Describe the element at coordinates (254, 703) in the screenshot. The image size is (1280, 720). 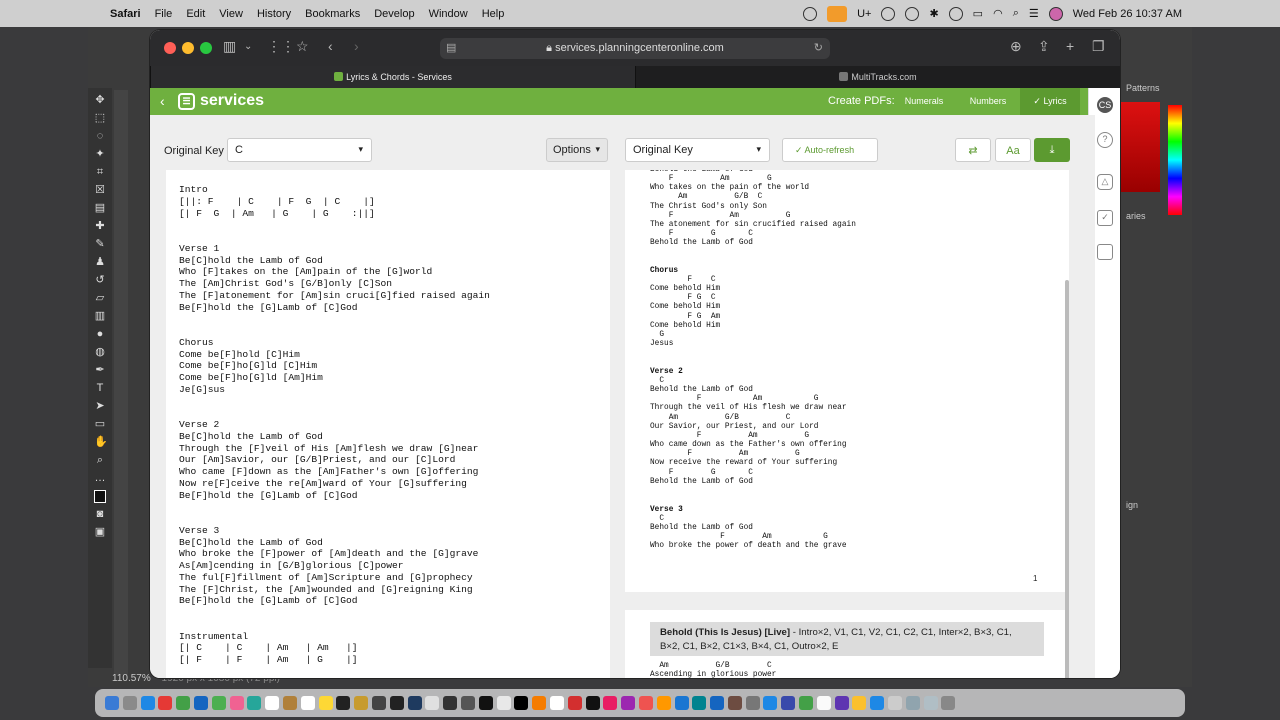
I see `facetime-icon` at that location.